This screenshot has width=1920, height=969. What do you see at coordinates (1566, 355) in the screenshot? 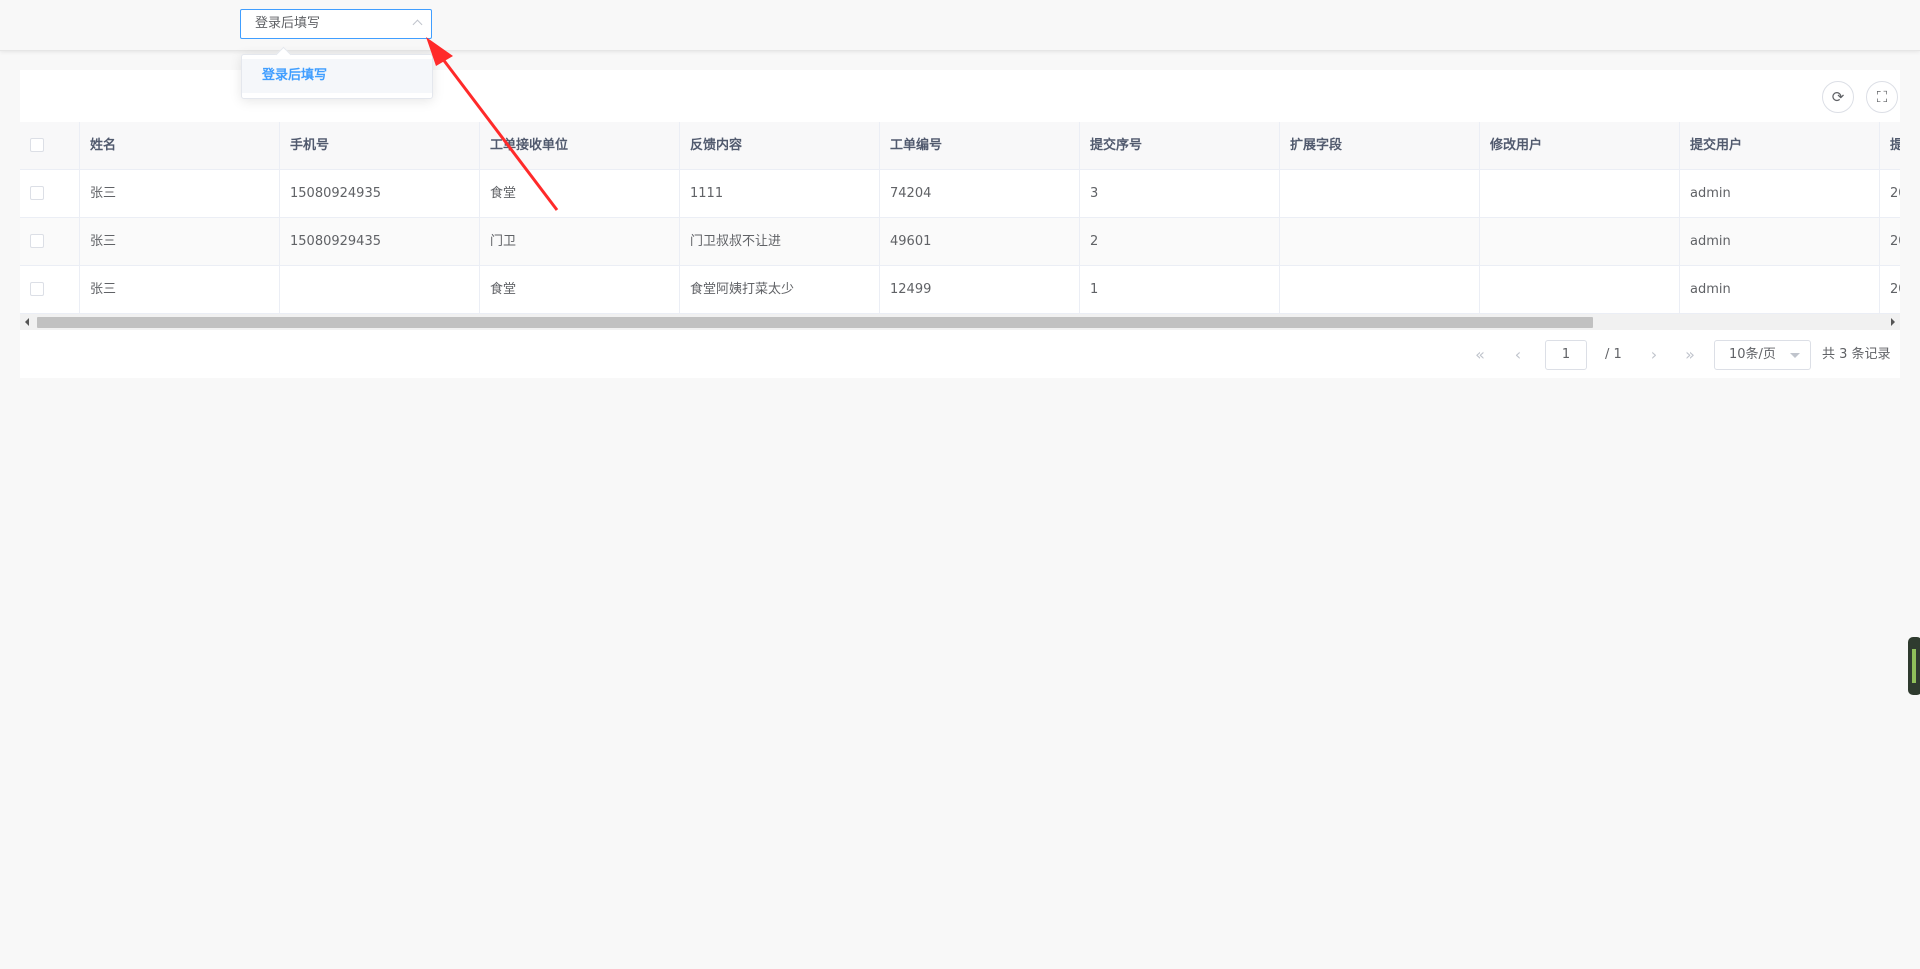
I see `page-number-input: 1` at bounding box center [1566, 355].